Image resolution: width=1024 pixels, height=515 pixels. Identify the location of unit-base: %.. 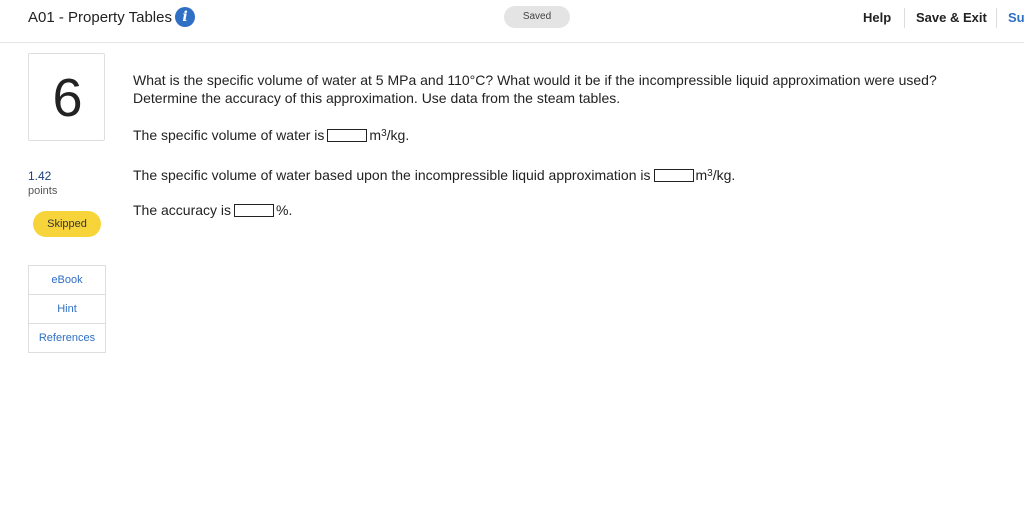
(284, 210).